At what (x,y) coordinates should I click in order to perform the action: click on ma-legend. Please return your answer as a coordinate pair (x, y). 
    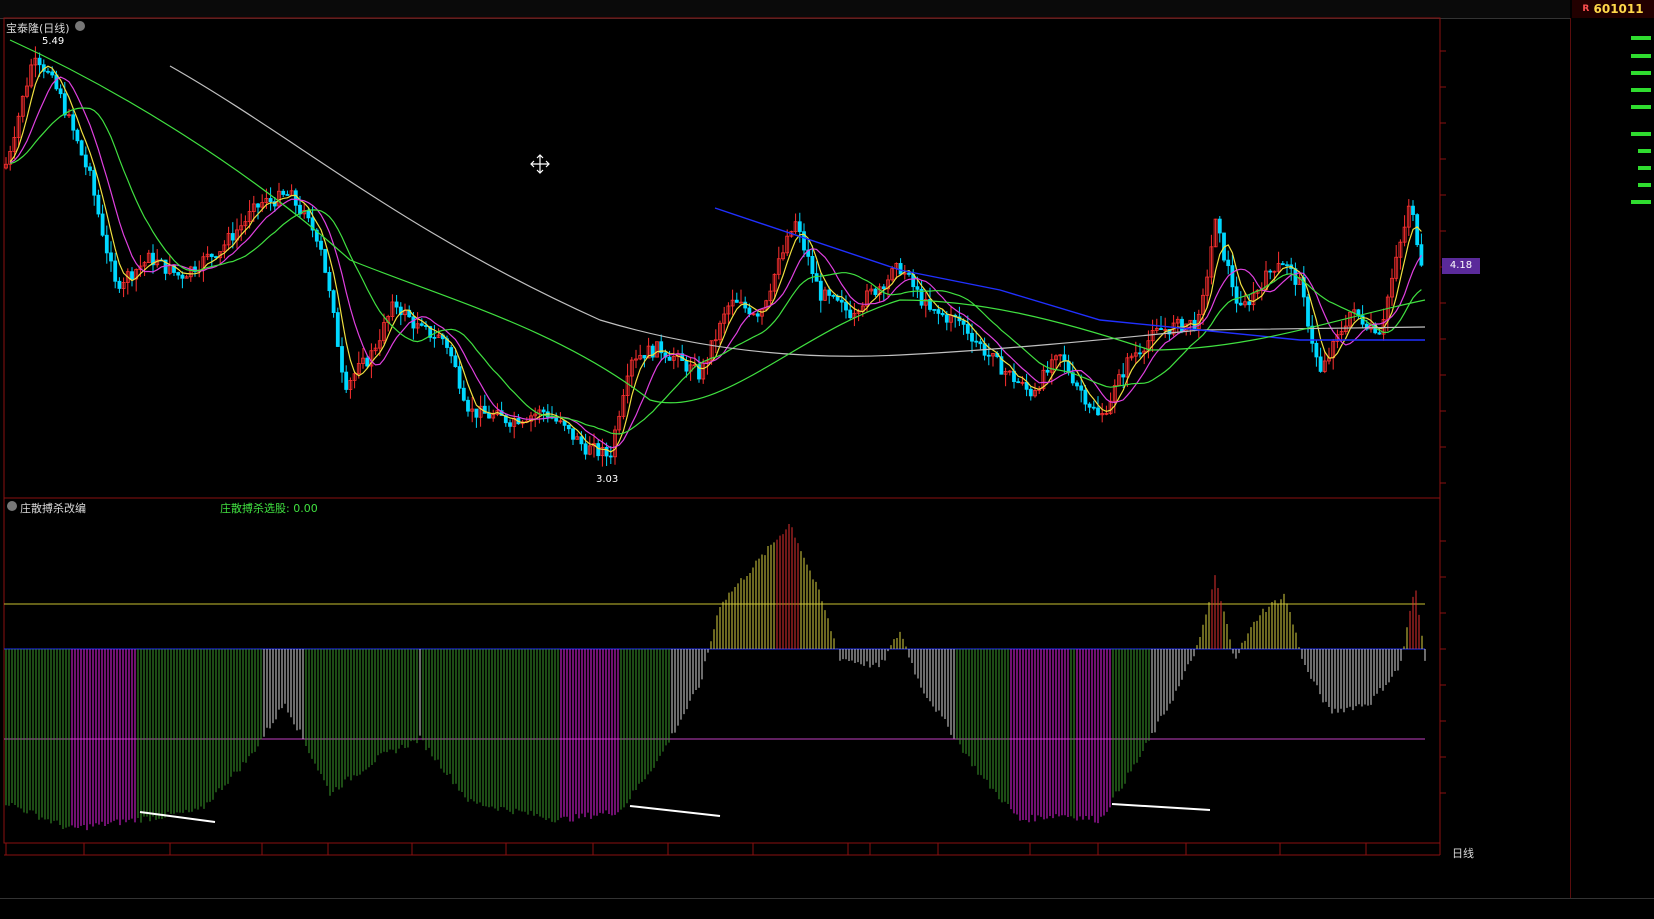
    Looking at the image, I should click on (106, 26).